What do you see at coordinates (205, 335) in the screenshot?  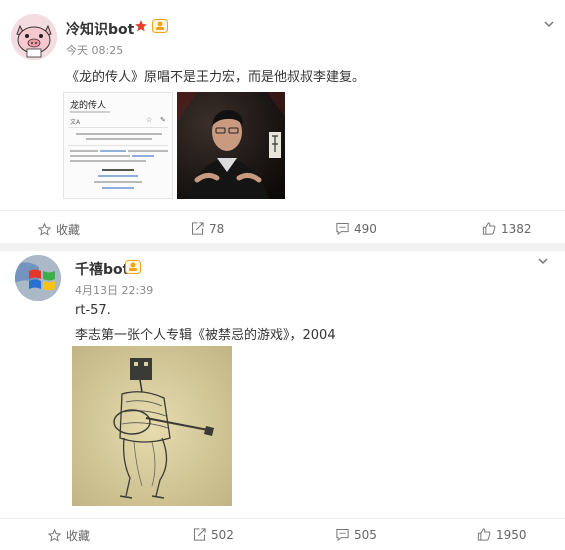 I see `post-text-line-2: 李志第一张个人专辑《被禁忌的游戏》，2004` at bounding box center [205, 335].